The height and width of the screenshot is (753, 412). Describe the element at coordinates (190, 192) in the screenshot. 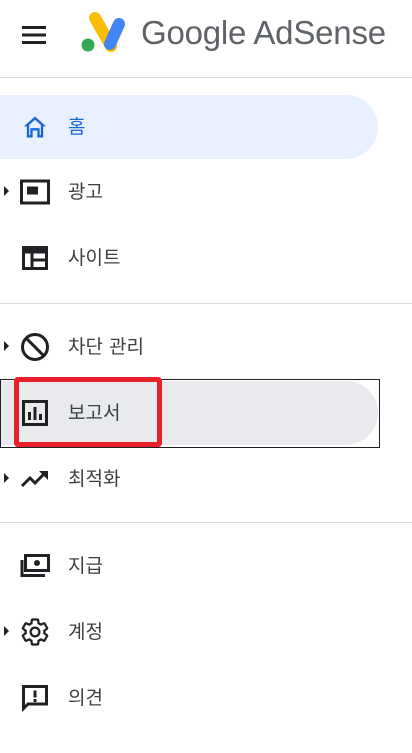

I see `nav-item-ads: 광고` at that location.